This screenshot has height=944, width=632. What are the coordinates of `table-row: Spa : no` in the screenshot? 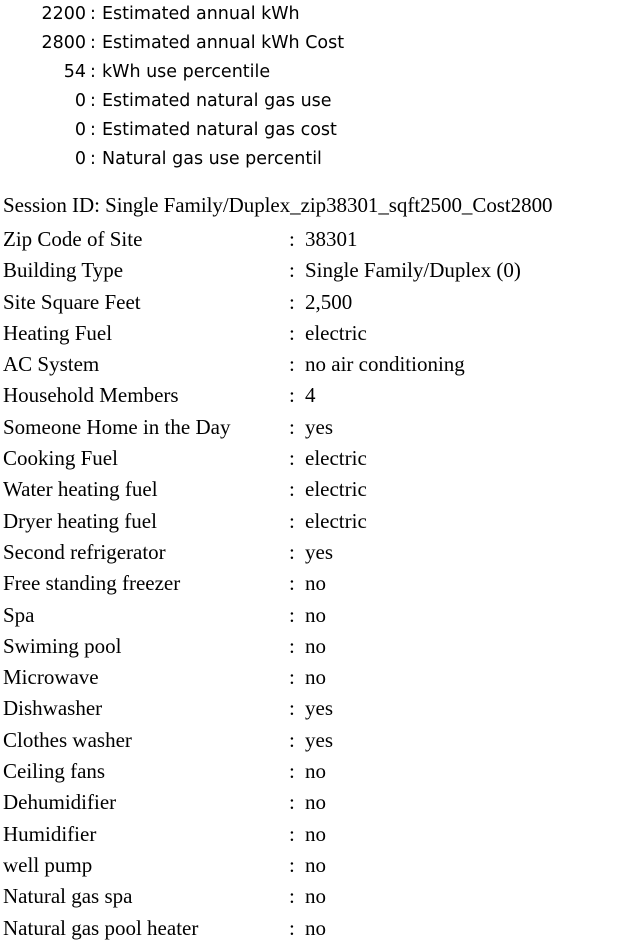 It's located at (317, 615).